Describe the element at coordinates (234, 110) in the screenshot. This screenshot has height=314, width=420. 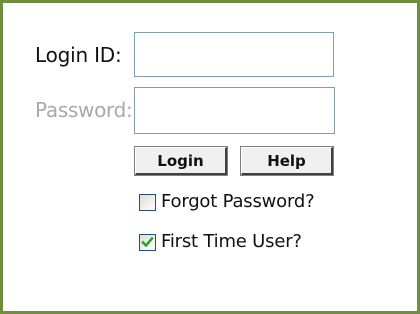
I see `password-input` at that location.